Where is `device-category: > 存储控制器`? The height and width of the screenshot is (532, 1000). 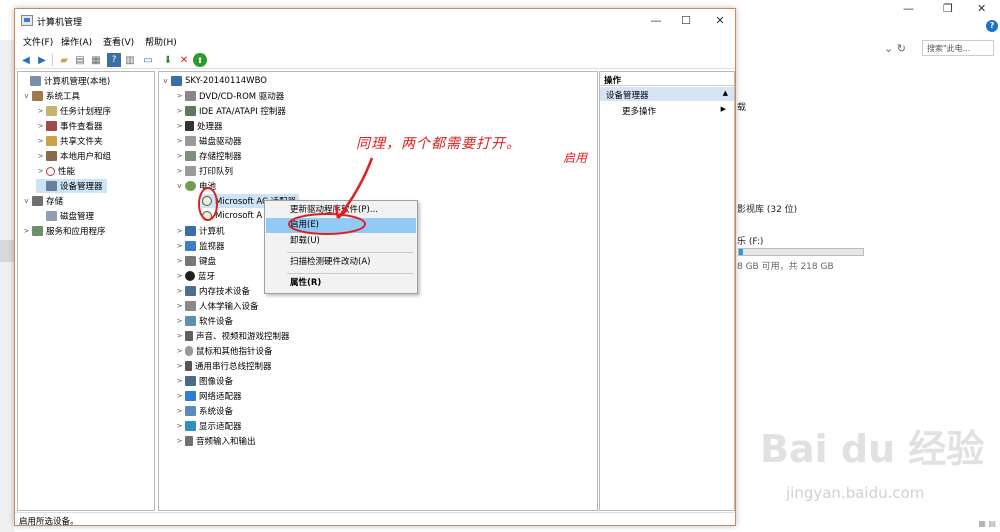 device-category: > 存储控制器 is located at coordinates (208, 156).